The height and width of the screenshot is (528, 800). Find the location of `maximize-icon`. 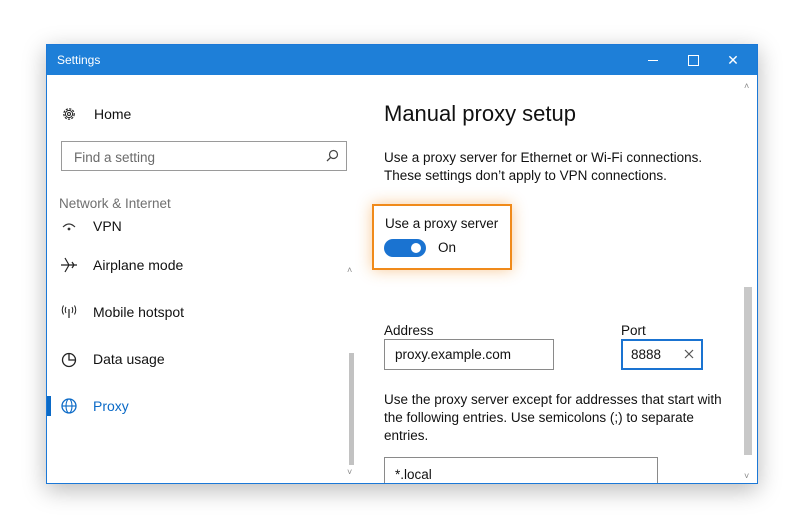

maximize-icon is located at coordinates (693, 60).